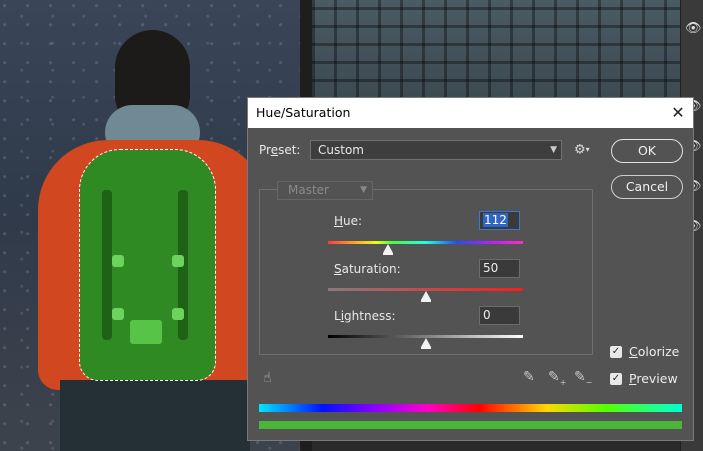 The height and width of the screenshot is (451, 703). What do you see at coordinates (616, 379) in the screenshot?
I see `preview-checkbox: ✓` at bounding box center [616, 379].